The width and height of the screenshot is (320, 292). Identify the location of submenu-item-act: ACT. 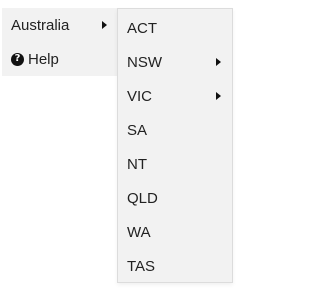
(175, 28).